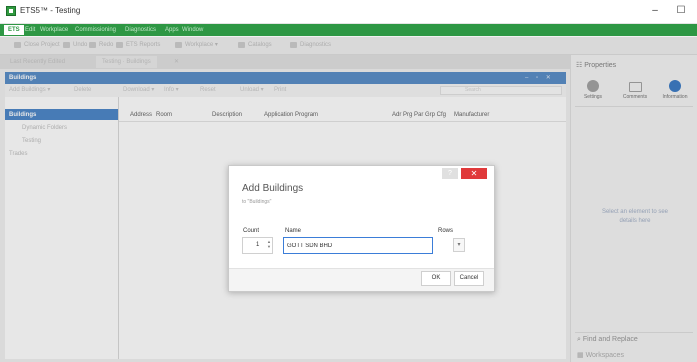 This screenshot has width=697, height=362. Describe the element at coordinates (269, 244) in the screenshot. I see `spinner-arrows-icon: ▲ ▼` at that location.